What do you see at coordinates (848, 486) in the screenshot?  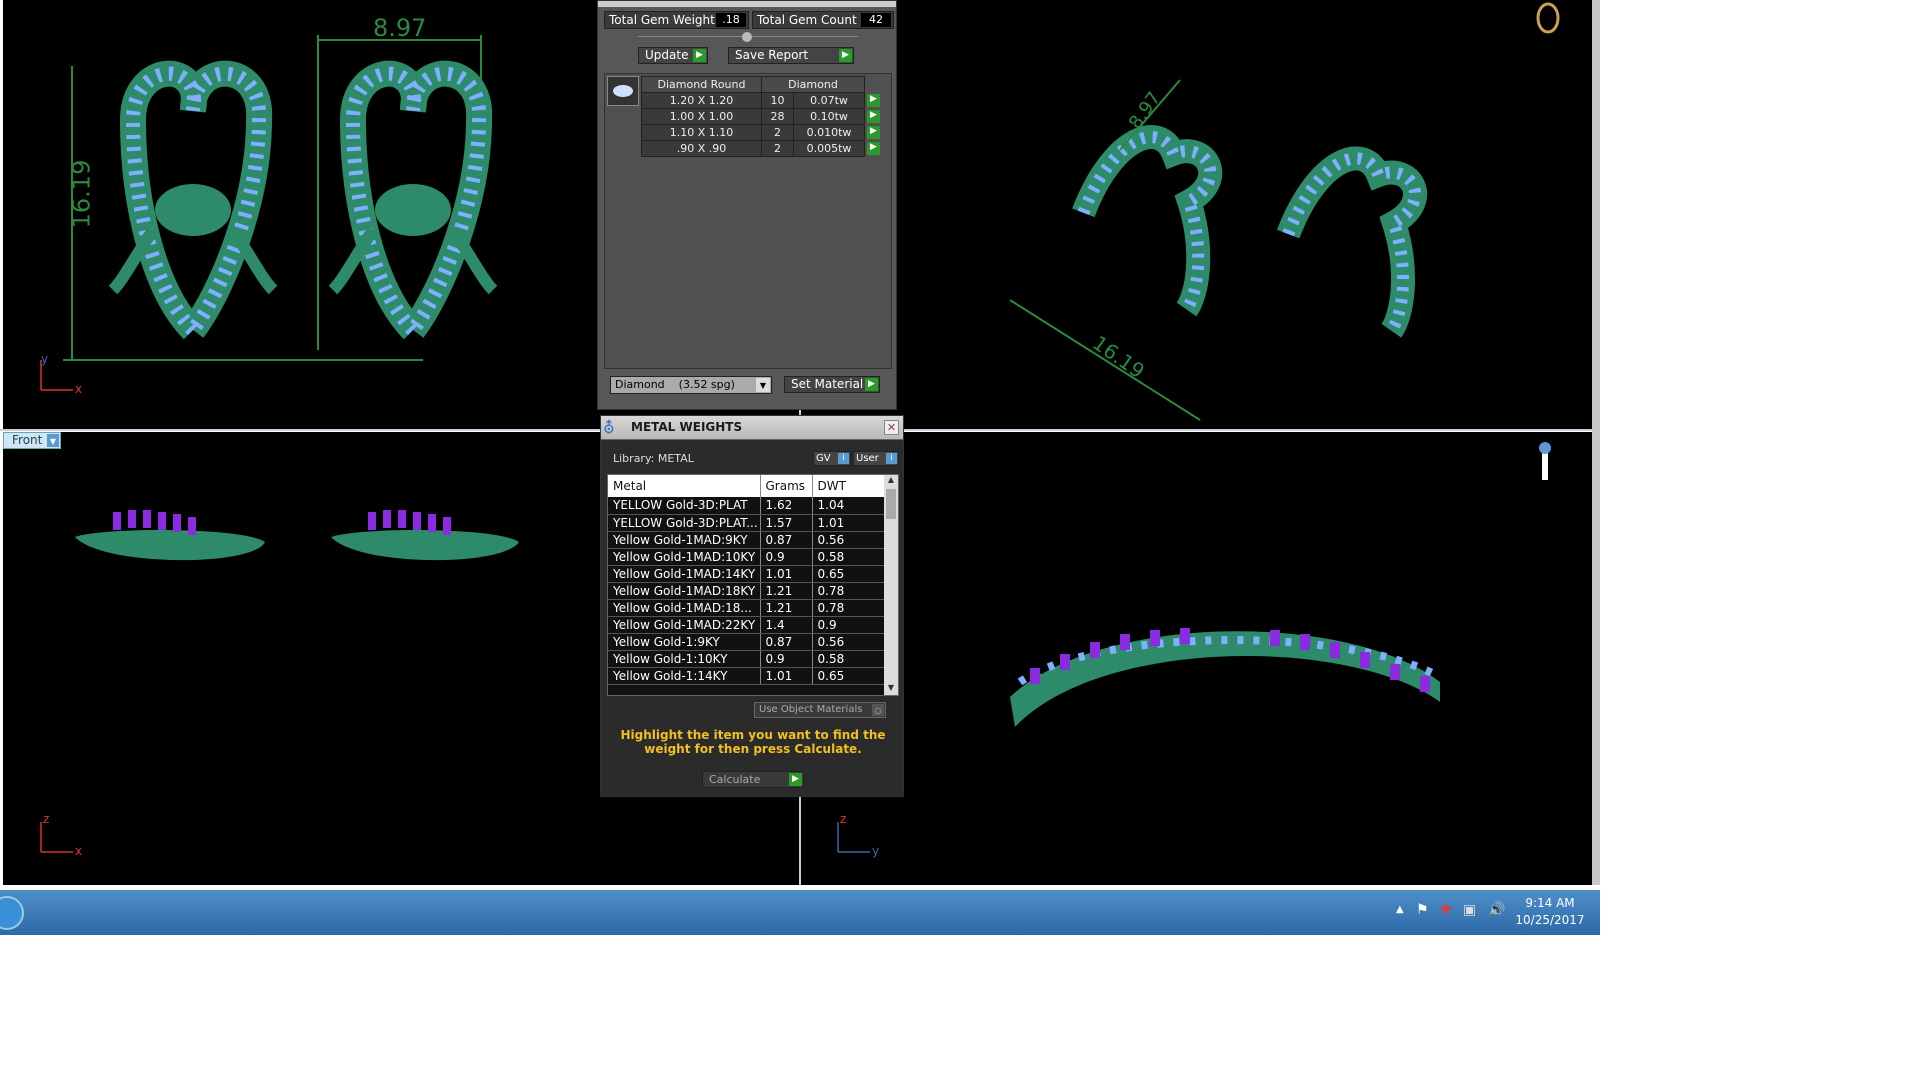 I see `col-dwt: DWT` at bounding box center [848, 486].